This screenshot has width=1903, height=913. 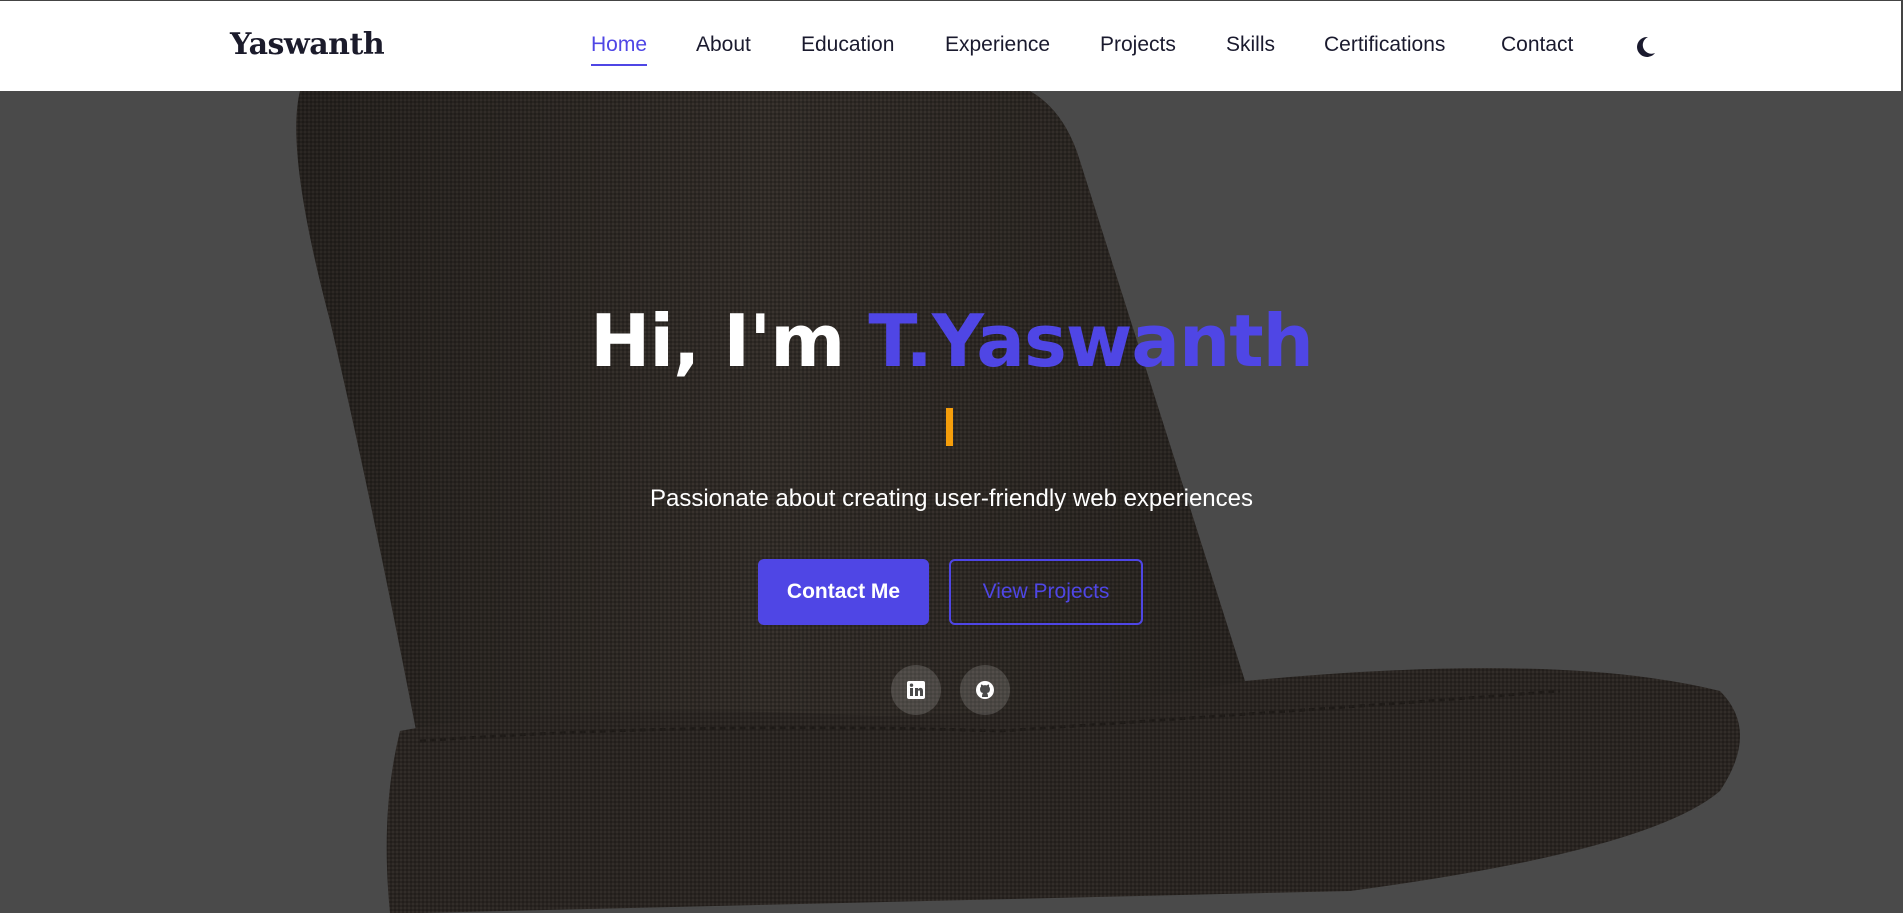 I want to click on typing-cursor, so click(x=949, y=427).